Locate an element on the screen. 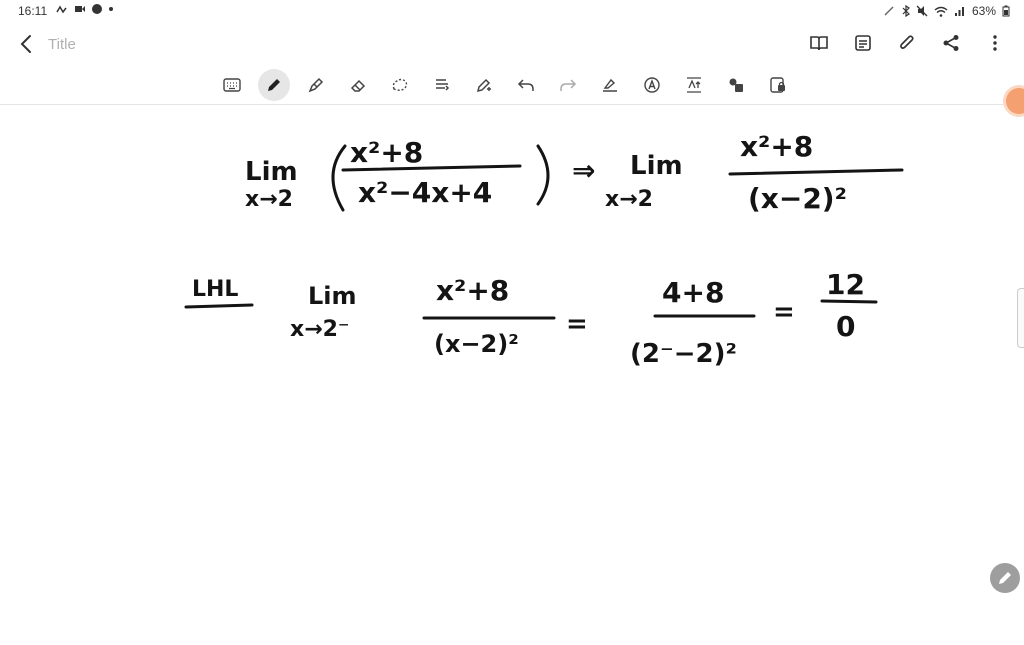 Image resolution: width=1024 pixels, height=645 pixels. more-vertical-icon is located at coordinates (995, 43).